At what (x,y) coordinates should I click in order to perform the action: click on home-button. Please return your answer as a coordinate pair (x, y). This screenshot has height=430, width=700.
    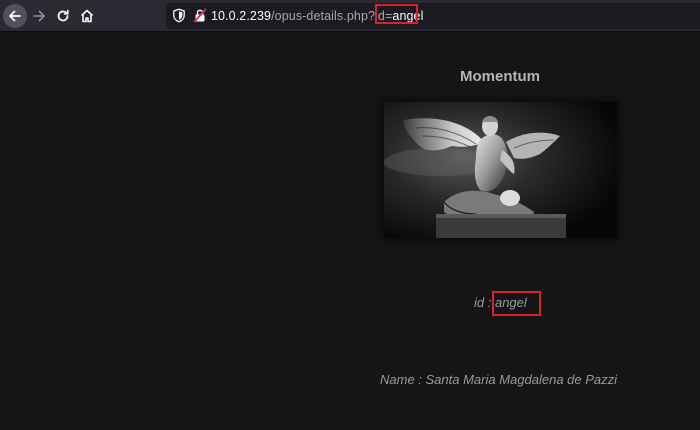
    Looking at the image, I should click on (87, 16).